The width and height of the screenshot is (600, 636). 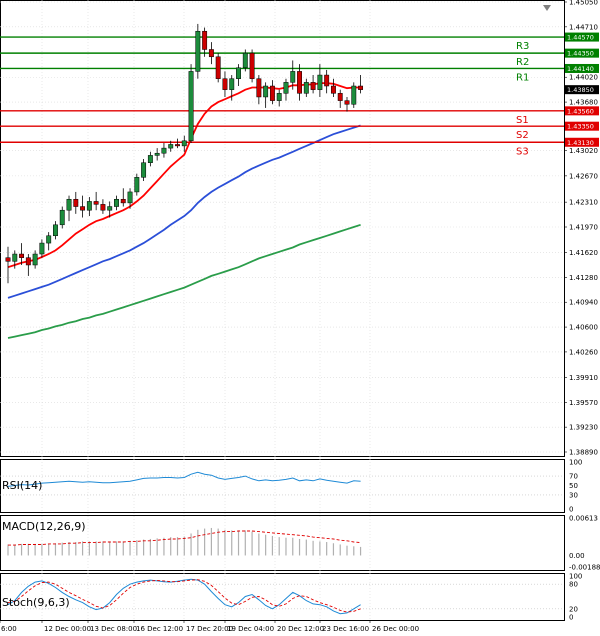 I want to click on price-tick-label: 1.38890, so click(x=583, y=453).